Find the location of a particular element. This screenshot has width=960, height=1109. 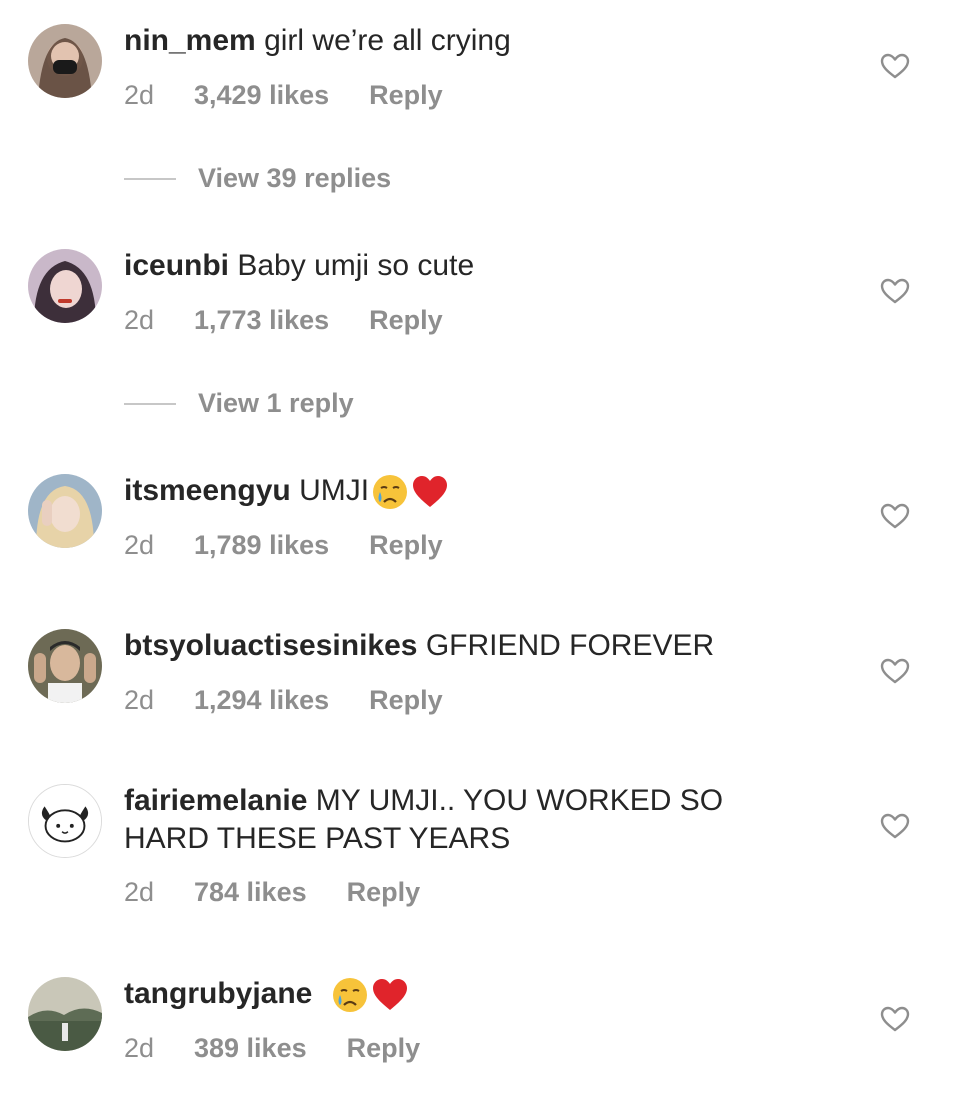

comment-meta: 2d 1,789 likes Reply is located at coordinates (283, 545).